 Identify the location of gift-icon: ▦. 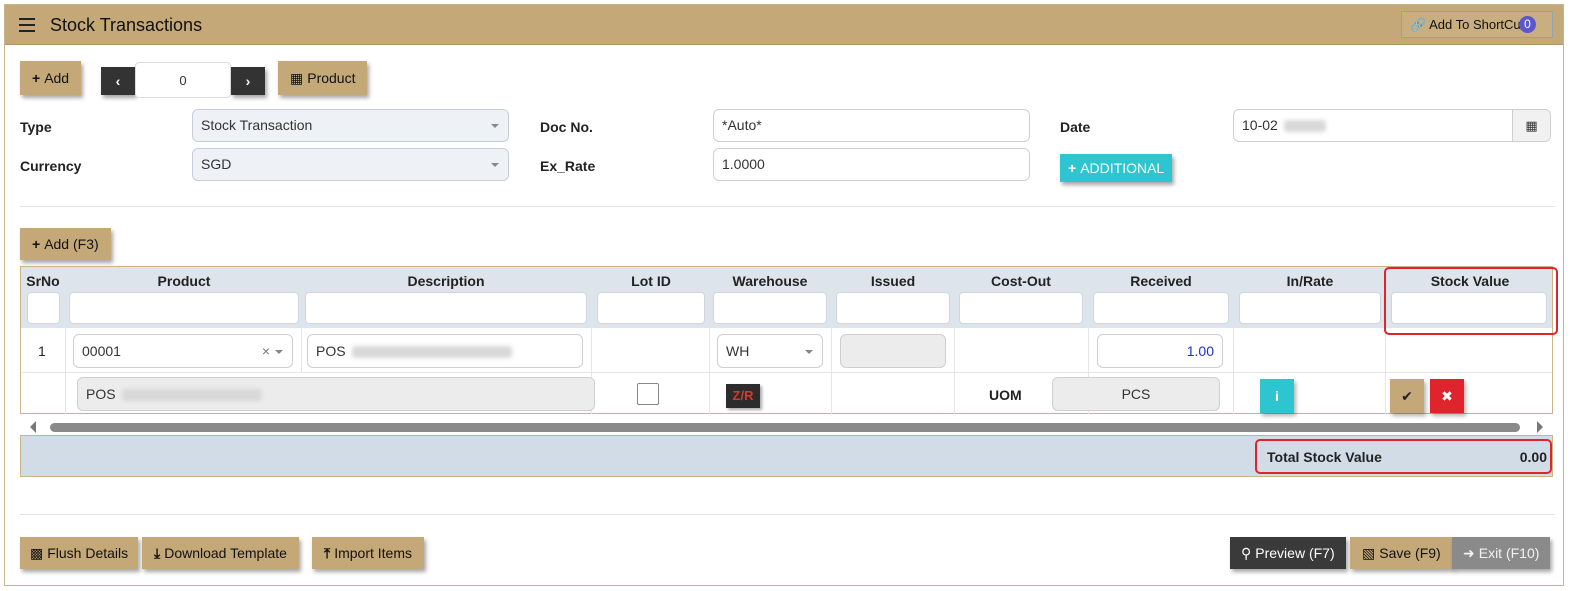
(297, 78).